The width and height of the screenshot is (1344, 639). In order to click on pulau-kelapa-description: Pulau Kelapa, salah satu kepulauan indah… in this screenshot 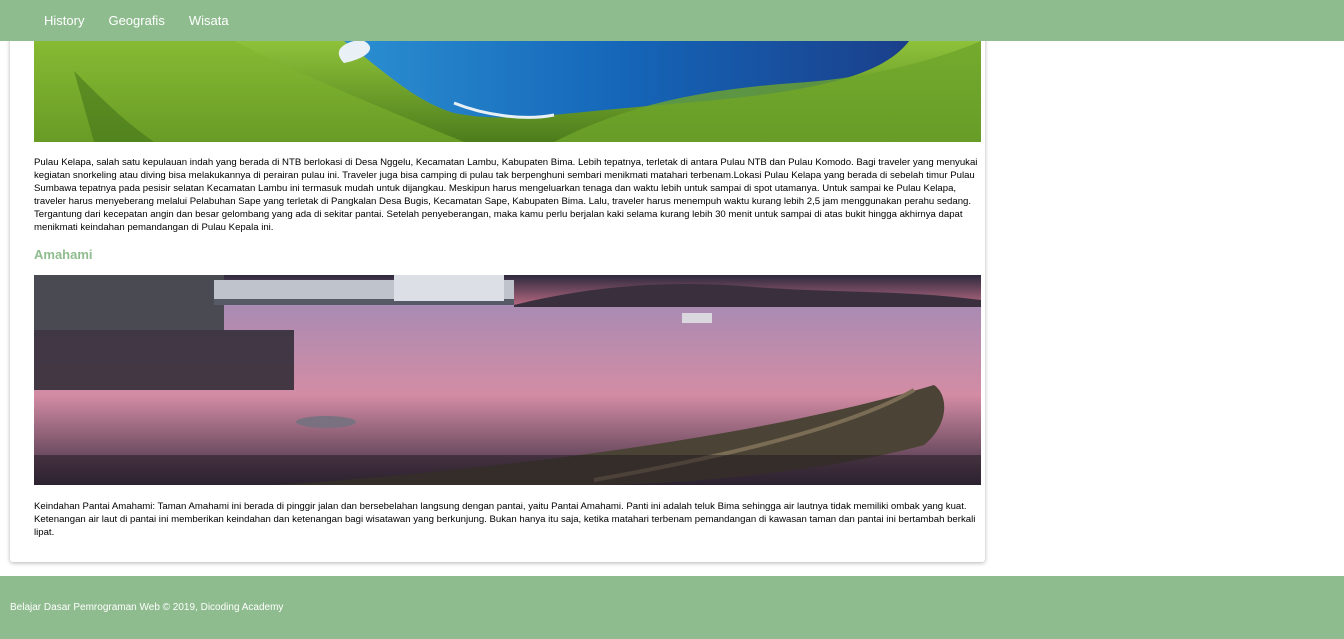, I will do `click(506, 195)`.